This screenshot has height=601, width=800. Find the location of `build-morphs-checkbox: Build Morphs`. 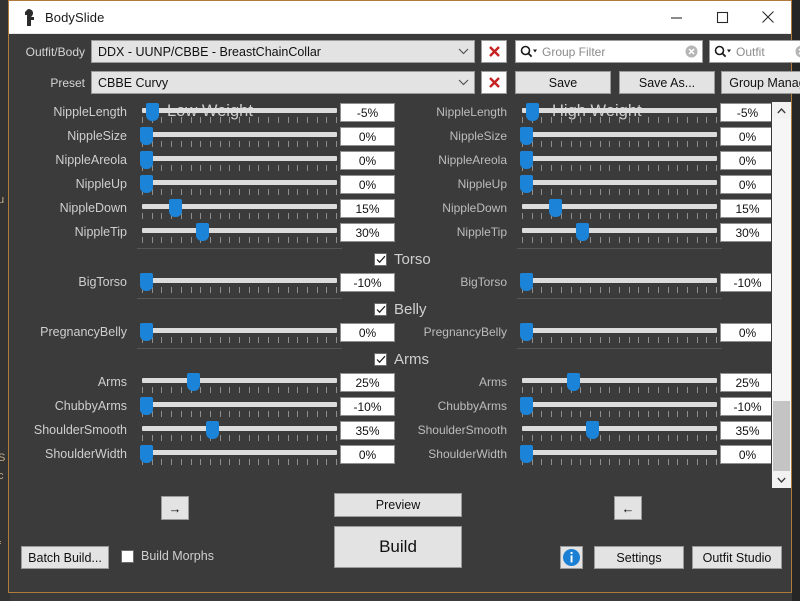

build-morphs-checkbox: Build Morphs is located at coordinates (167, 556).